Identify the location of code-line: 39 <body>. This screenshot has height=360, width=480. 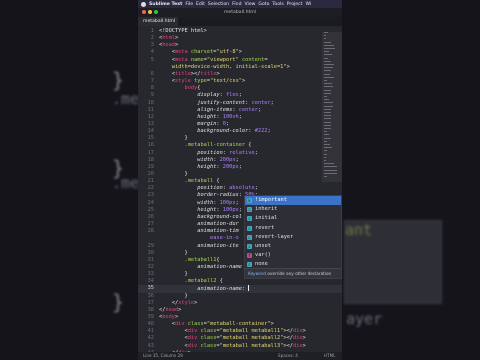
(240, 317).